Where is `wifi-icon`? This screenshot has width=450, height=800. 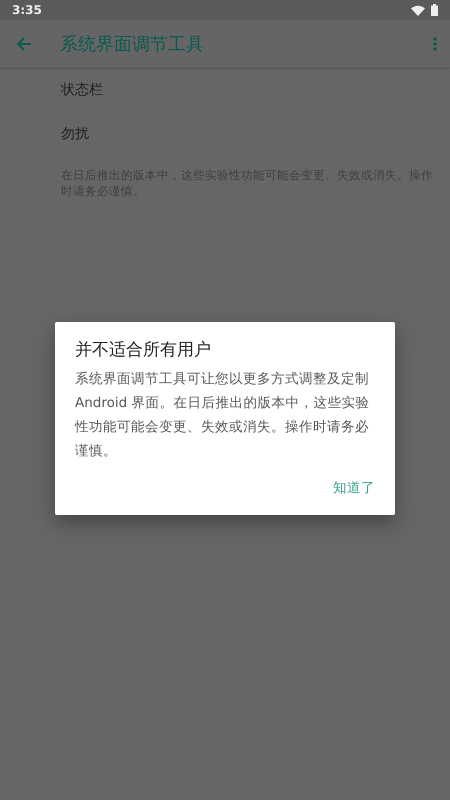 wifi-icon is located at coordinates (418, 10).